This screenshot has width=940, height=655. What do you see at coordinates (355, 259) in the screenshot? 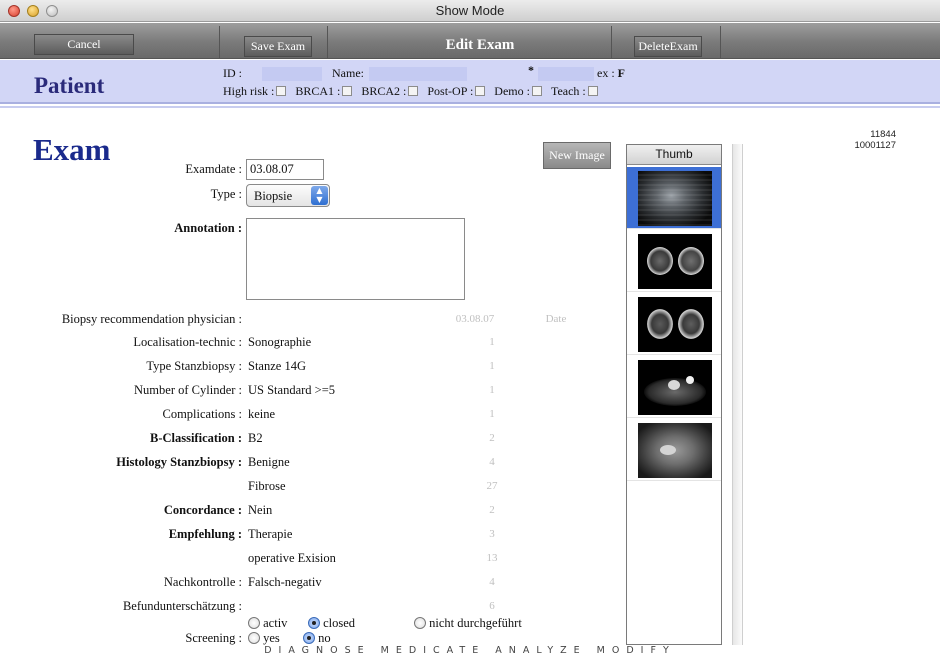
I see `annotation-textarea` at bounding box center [355, 259].